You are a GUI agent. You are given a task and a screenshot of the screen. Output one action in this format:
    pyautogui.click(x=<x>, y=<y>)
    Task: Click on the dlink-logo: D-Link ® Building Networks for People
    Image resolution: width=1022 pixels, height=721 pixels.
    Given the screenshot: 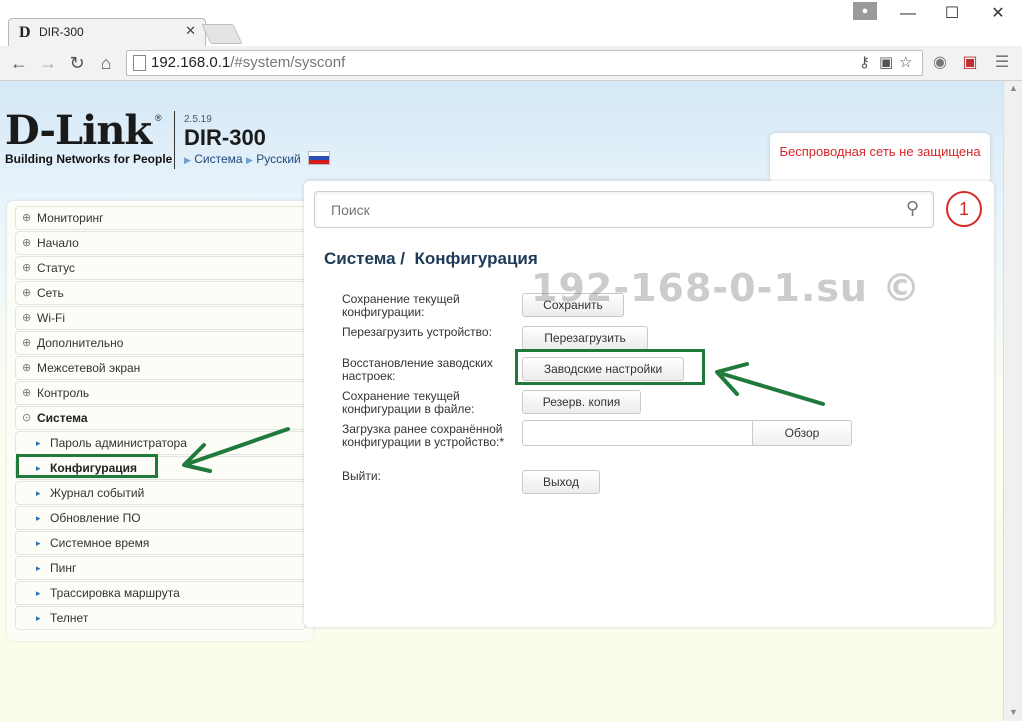 What is the action you would take?
    pyautogui.click(x=89, y=139)
    